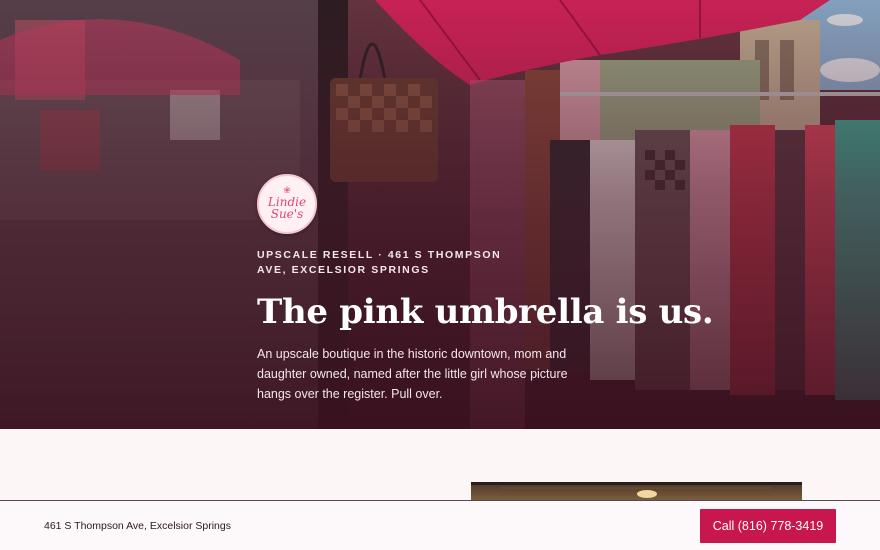  Describe the element at coordinates (485, 312) in the screenshot. I see `hero-headline: The pink umbrella is us.` at that location.